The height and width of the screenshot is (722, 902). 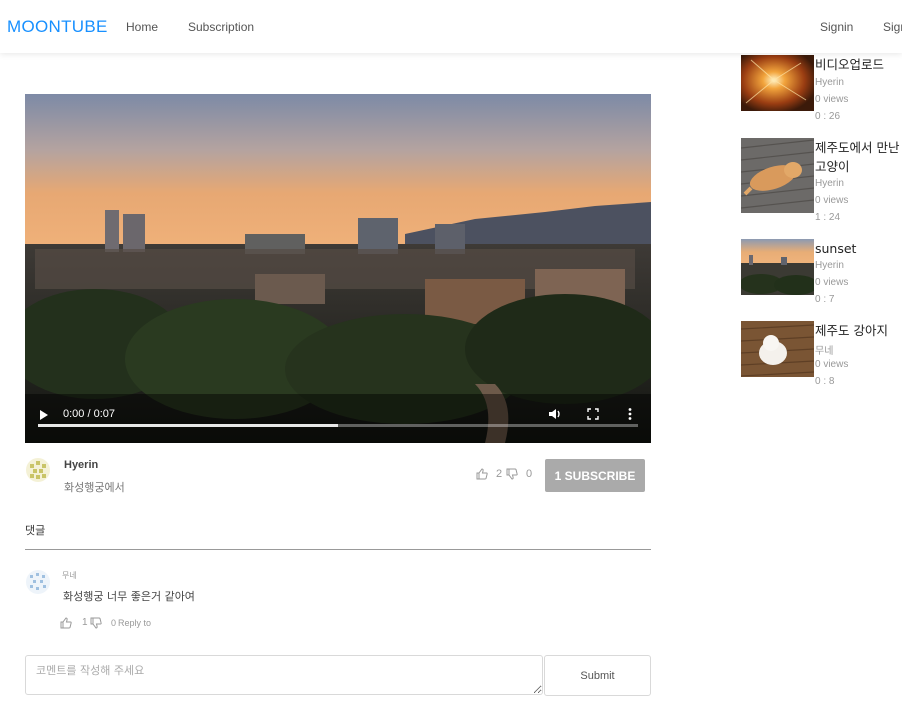 I want to click on side-video-duration: 1 : 24, so click(x=828, y=217).